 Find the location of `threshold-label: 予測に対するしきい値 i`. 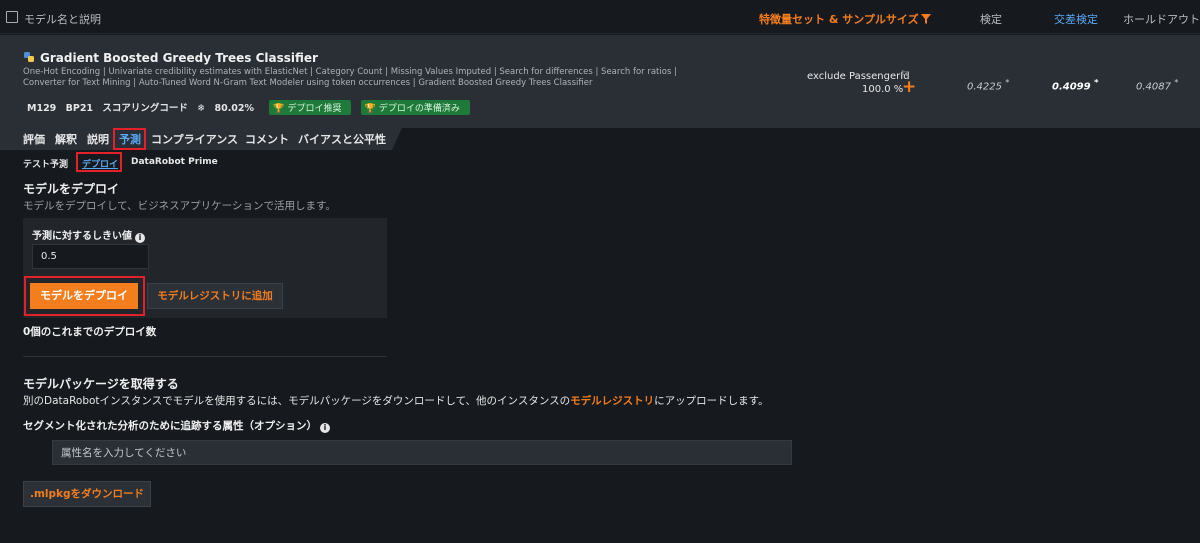

threshold-label: 予測に対するしきい値 i is located at coordinates (88, 235).